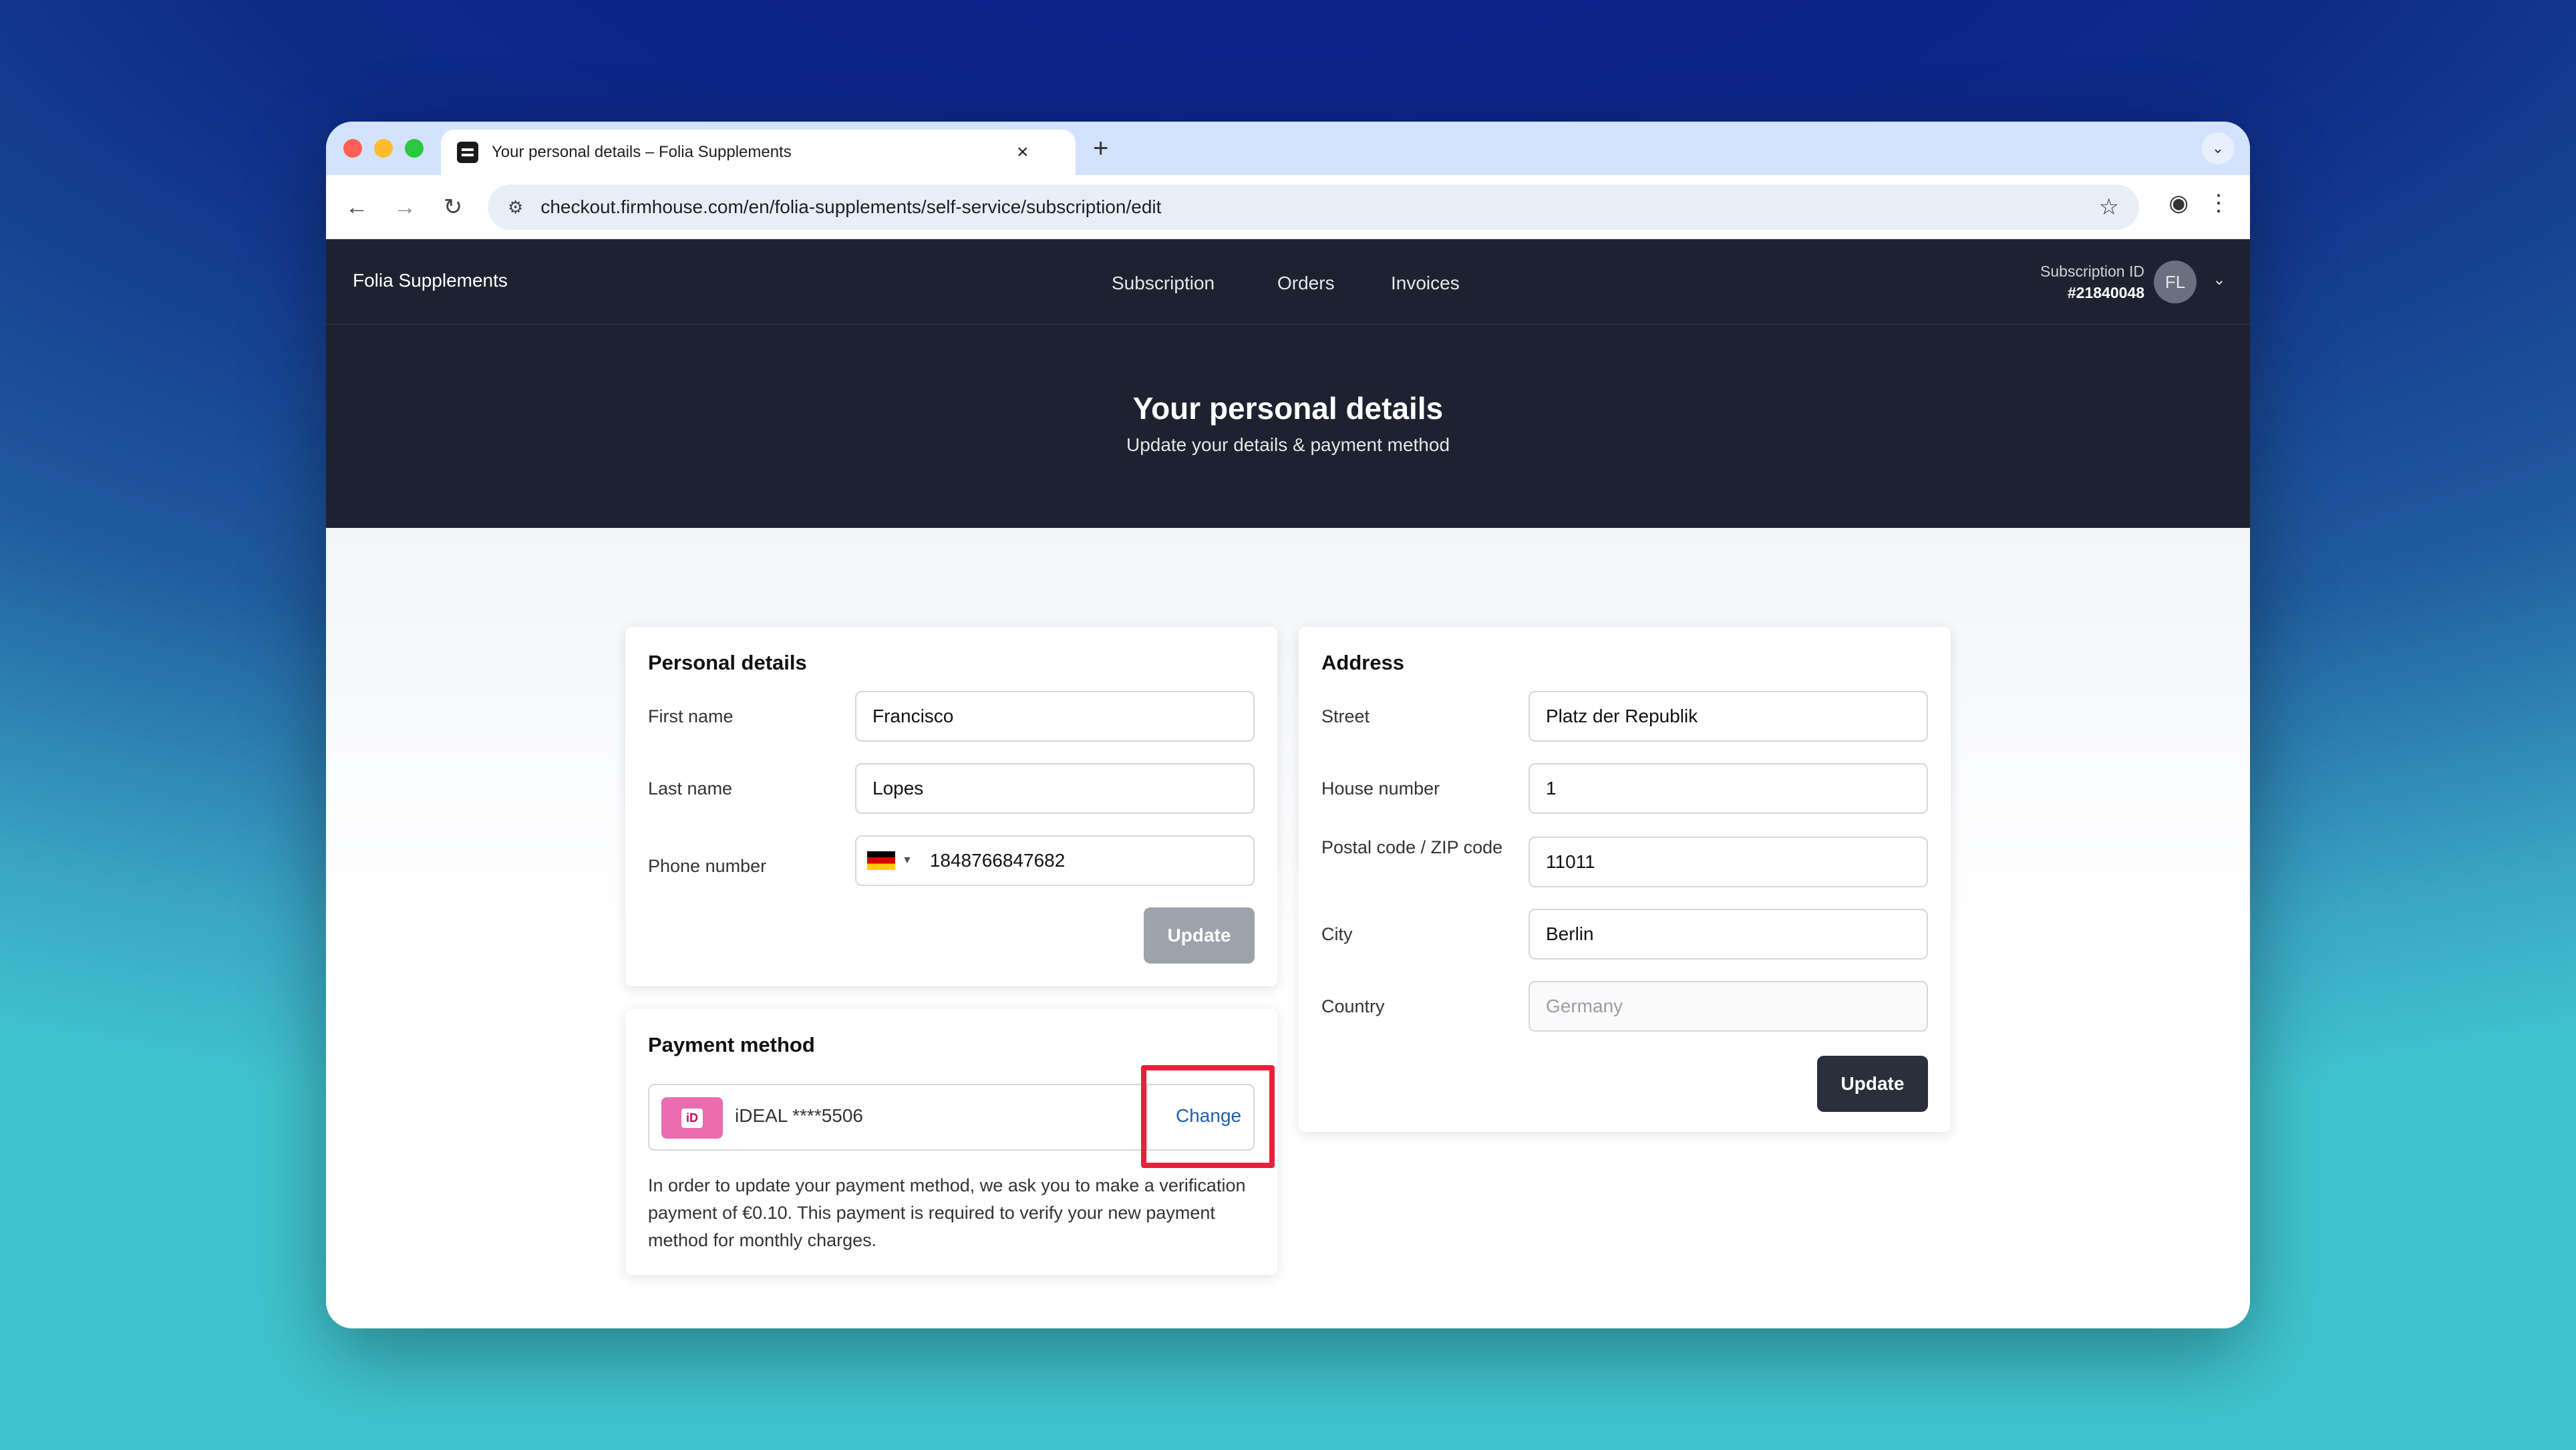 The width and height of the screenshot is (2576, 1450). Describe the element at coordinates (1100, 149) in the screenshot. I see `new-tab-button: +` at that location.